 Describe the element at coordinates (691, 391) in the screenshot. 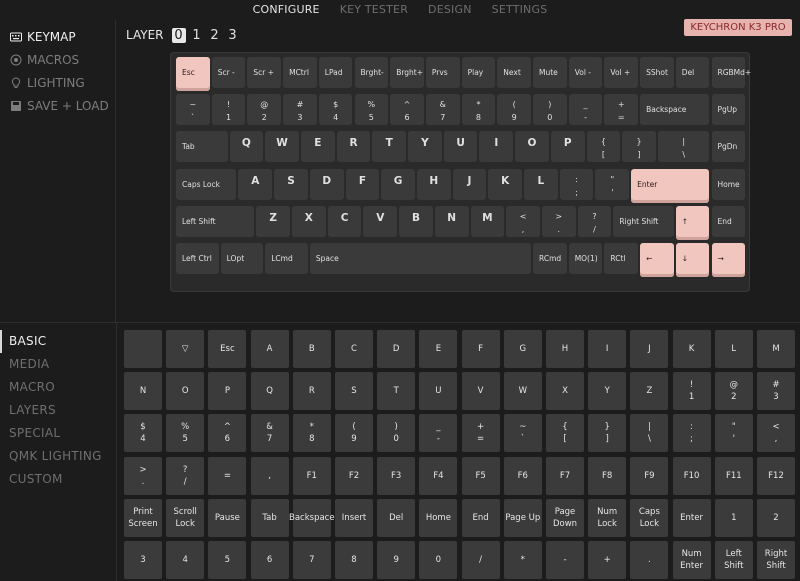

I see `keycode-button: ! 1` at that location.